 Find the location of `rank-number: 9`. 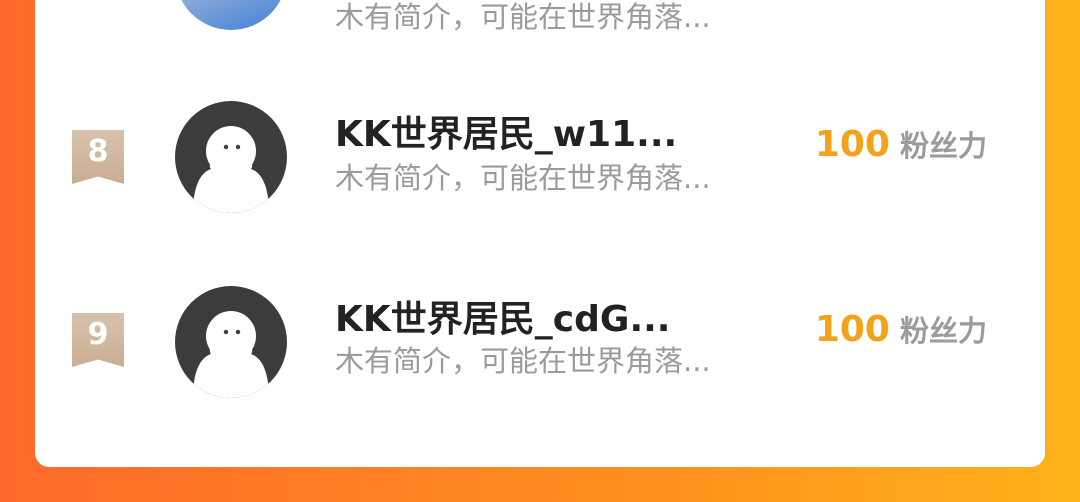

rank-number: 9 is located at coordinates (98, 334).